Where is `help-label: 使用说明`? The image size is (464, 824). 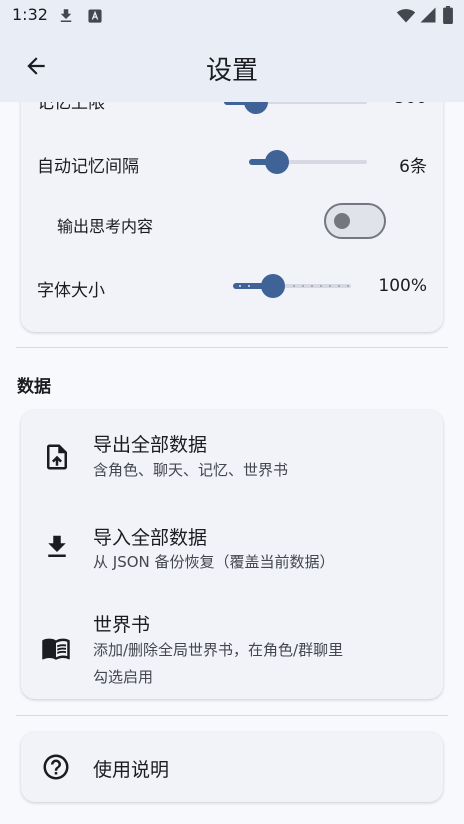
help-label: 使用说明 is located at coordinates (131, 770).